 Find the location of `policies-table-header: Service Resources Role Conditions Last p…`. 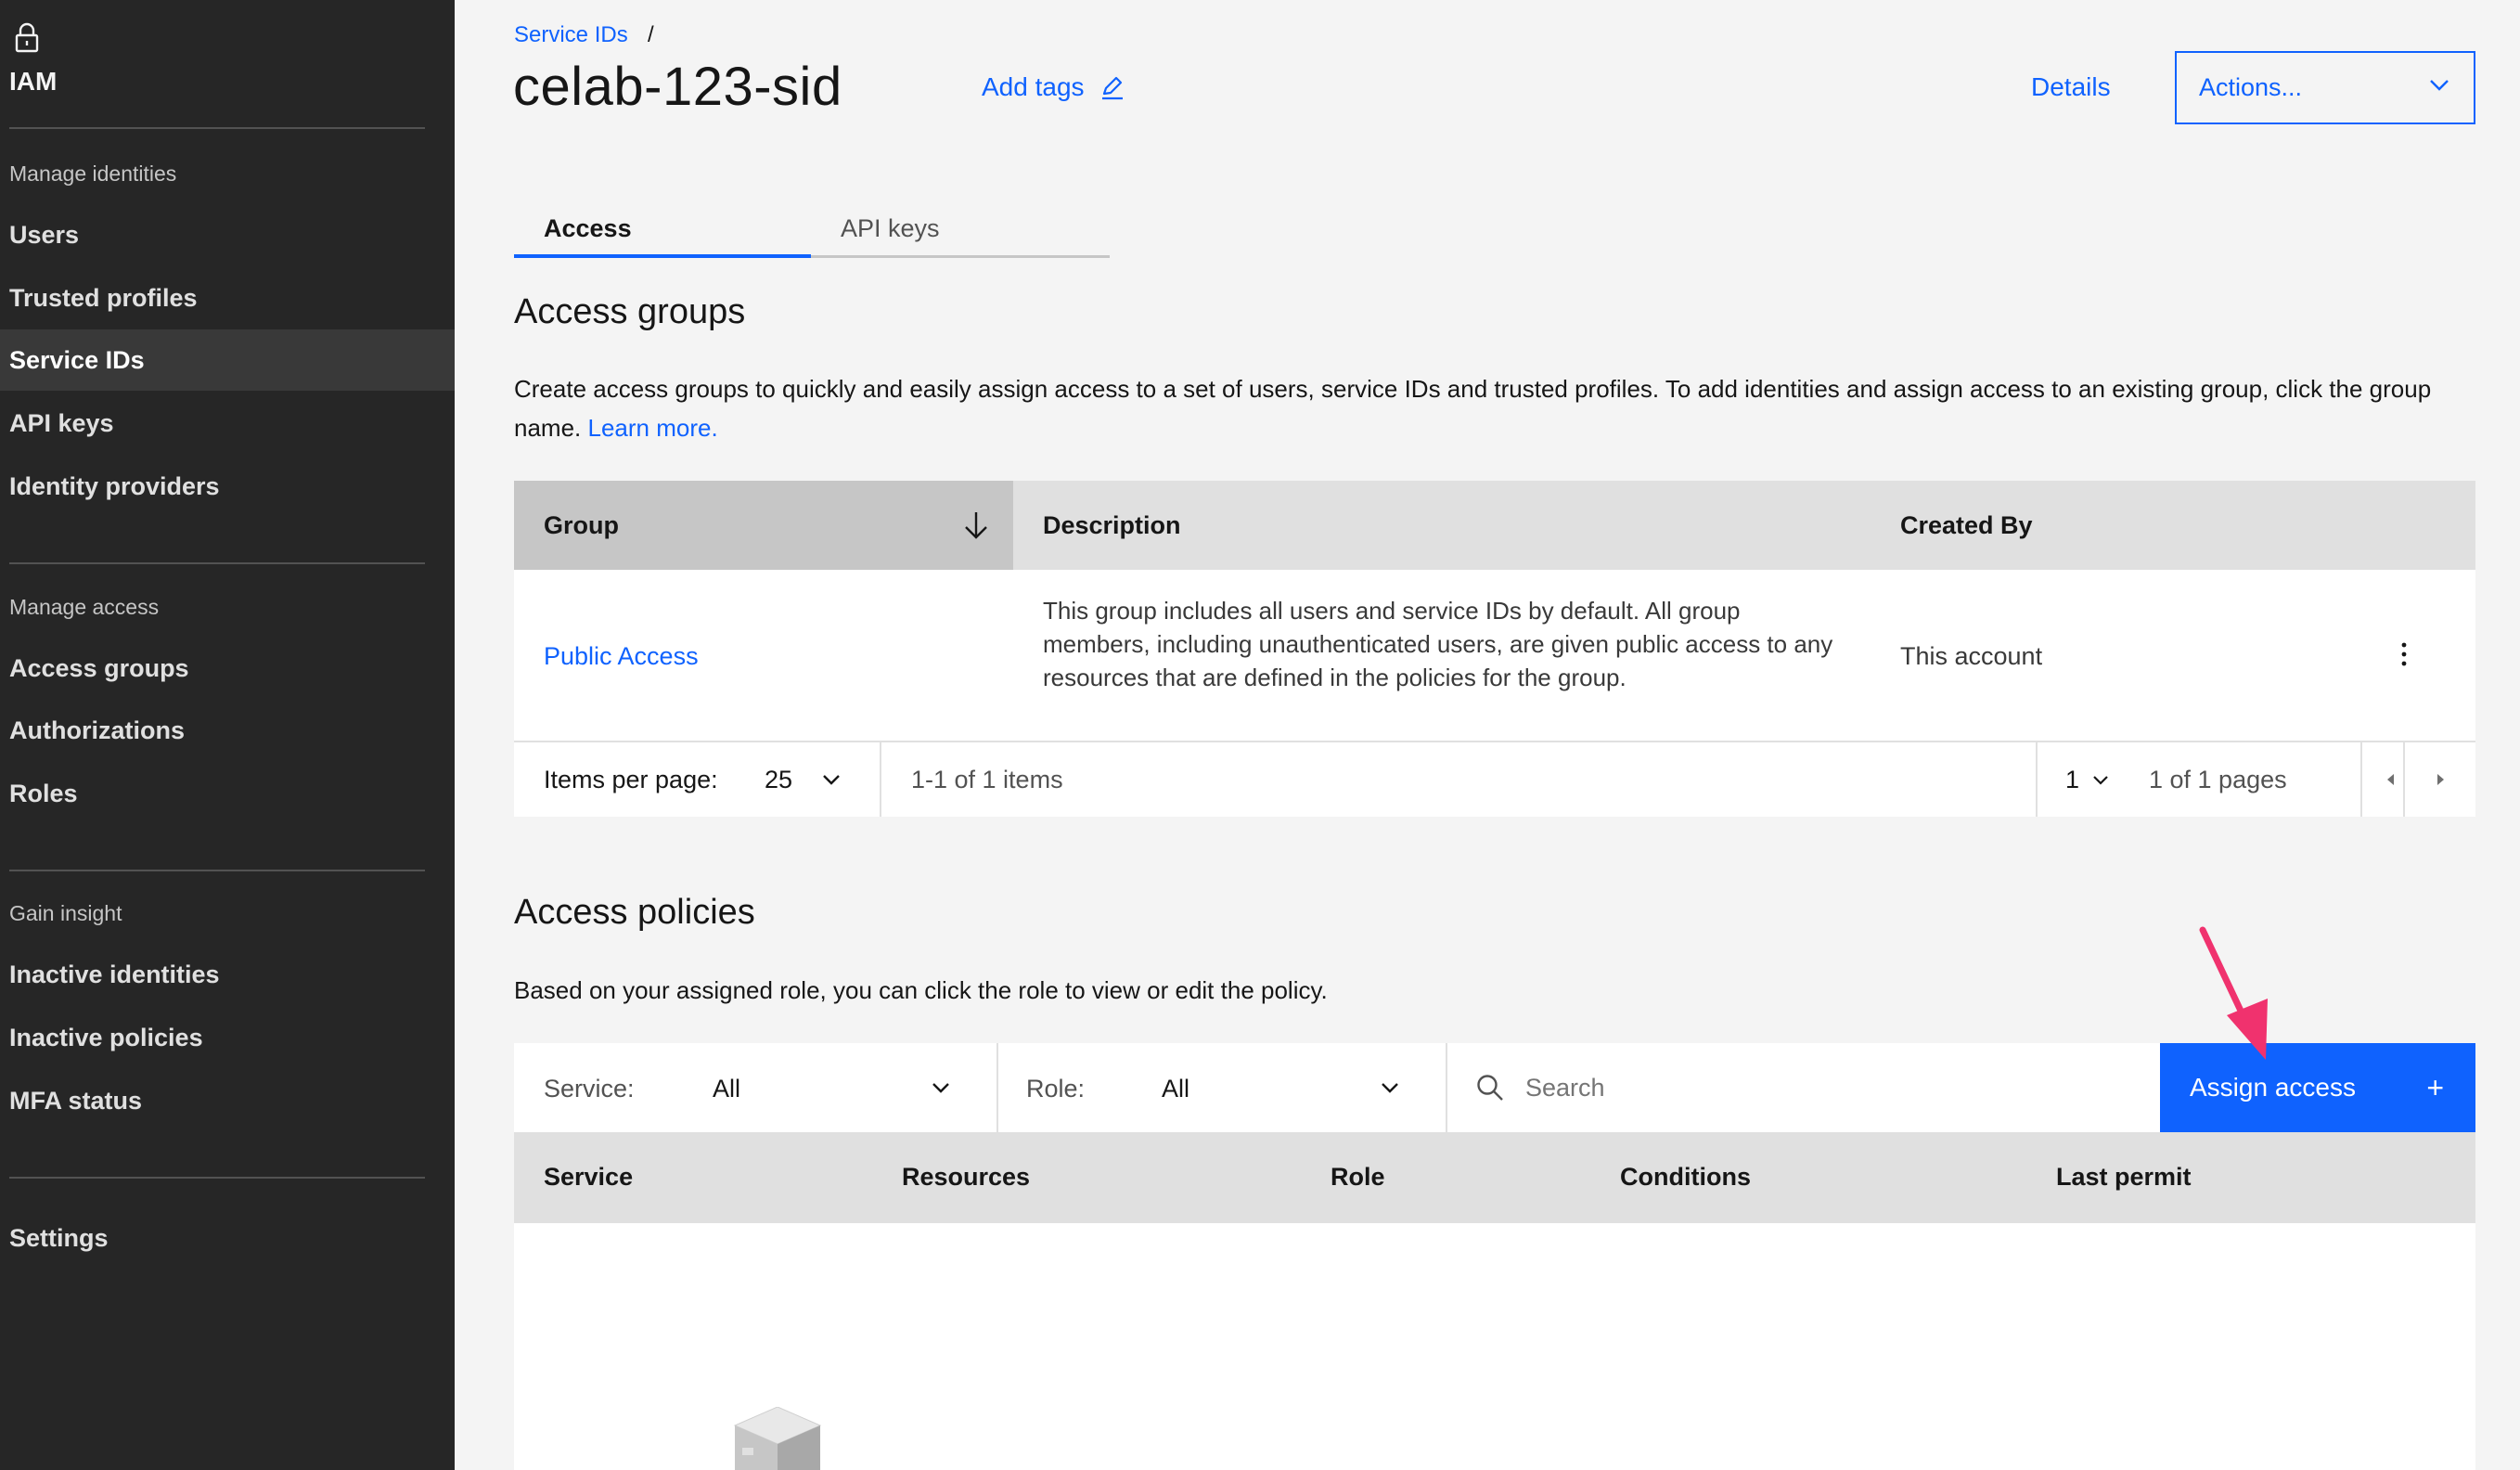

policies-table-header: Service Resources Role Conditions Last p… is located at coordinates (1494, 1177).